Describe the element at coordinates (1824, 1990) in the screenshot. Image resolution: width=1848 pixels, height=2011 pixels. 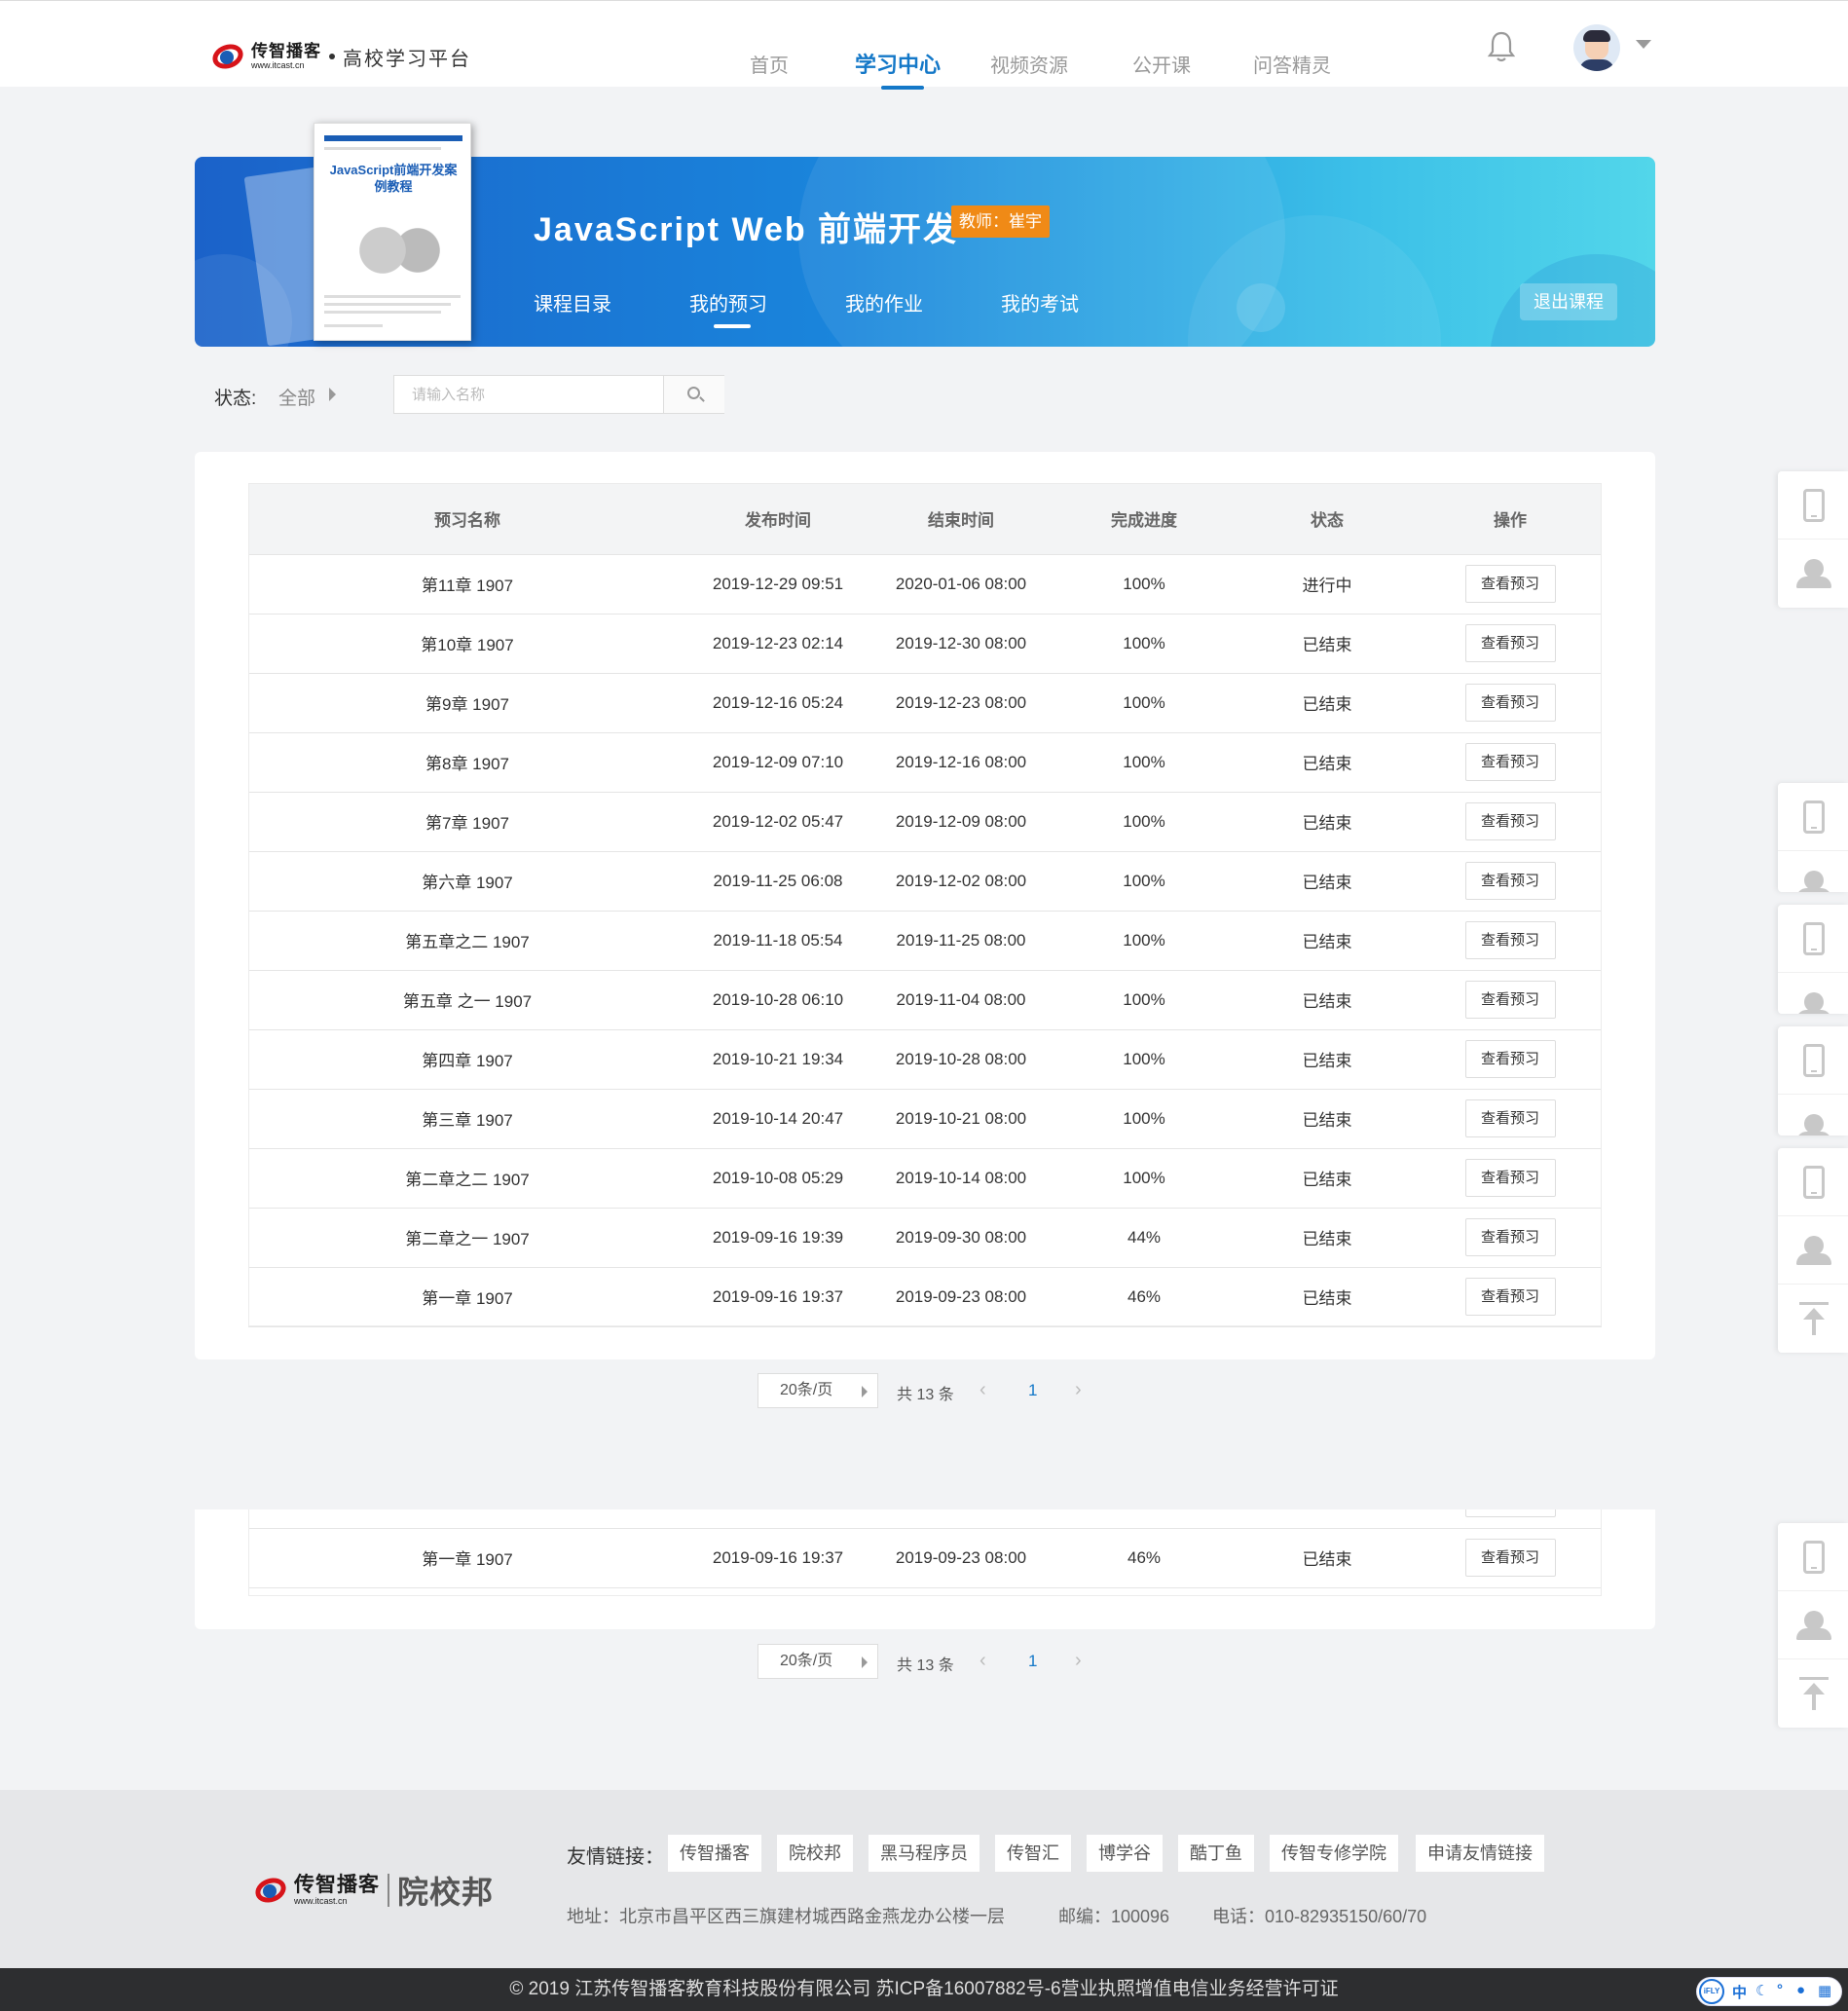
I see `grid-menu-icon: ▦` at that location.